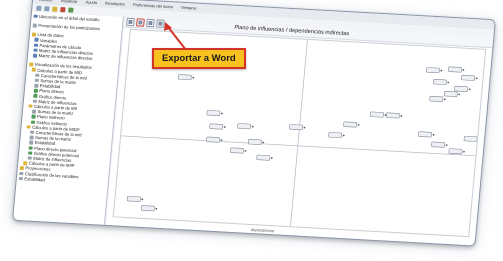 This screenshot has height=261, width=503. I want to click on tree-item-label: Ubicación en el árbol del estudio, so click(69, 18).